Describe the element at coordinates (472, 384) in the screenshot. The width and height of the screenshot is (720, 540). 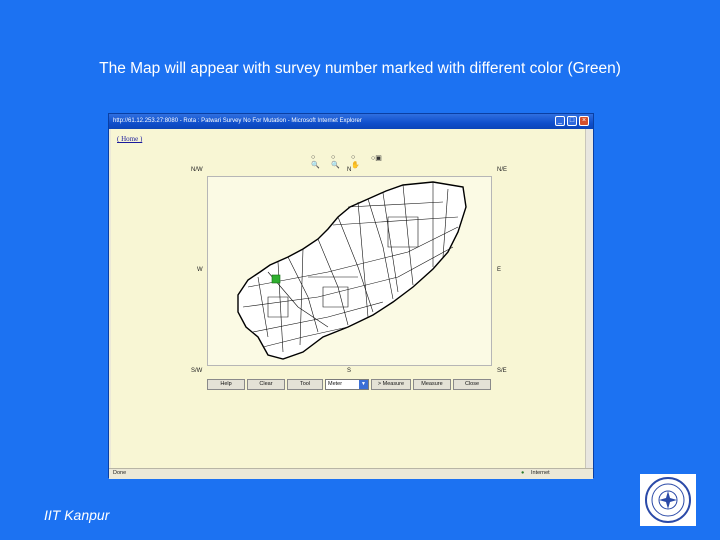
I see `close-button: Close` at that location.